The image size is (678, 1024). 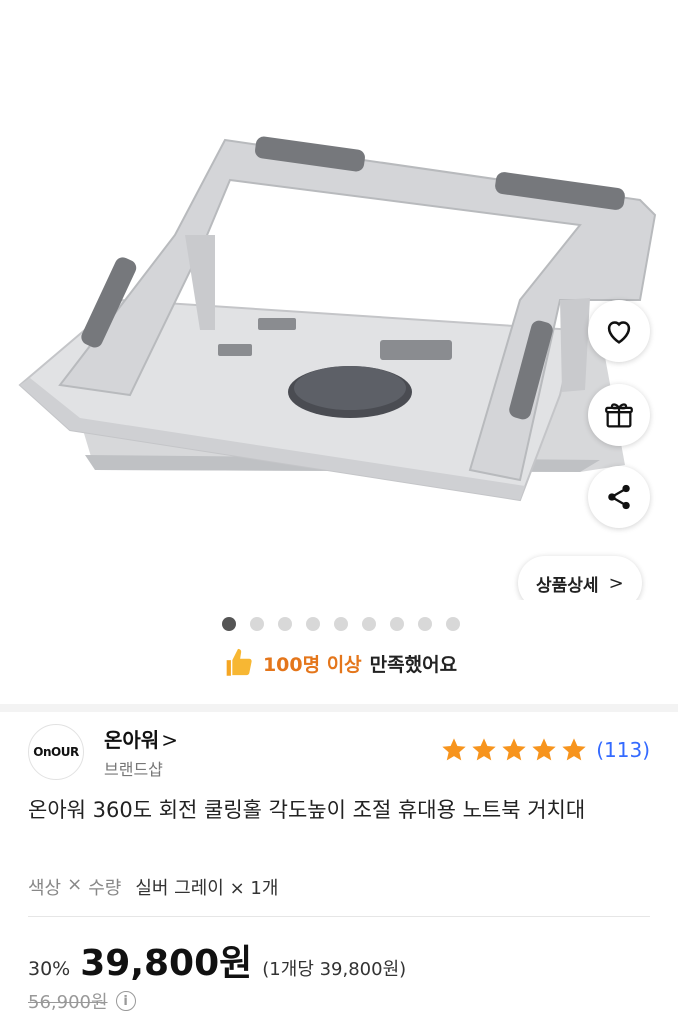 I want to click on satisfaction-text: 만족했어요, so click(x=413, y=664).